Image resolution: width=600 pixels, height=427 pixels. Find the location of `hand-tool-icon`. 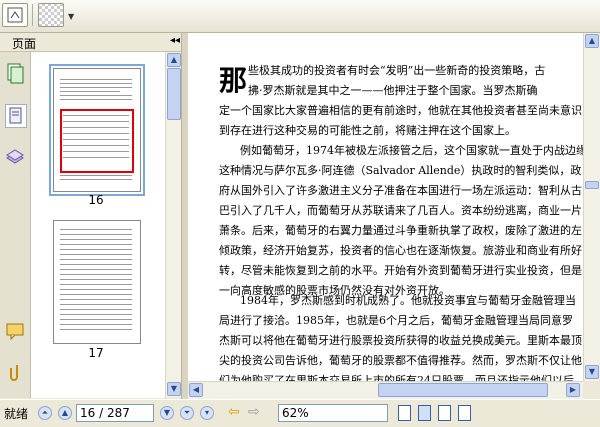

hand-tool-icon is located at coordinates (15, 15).